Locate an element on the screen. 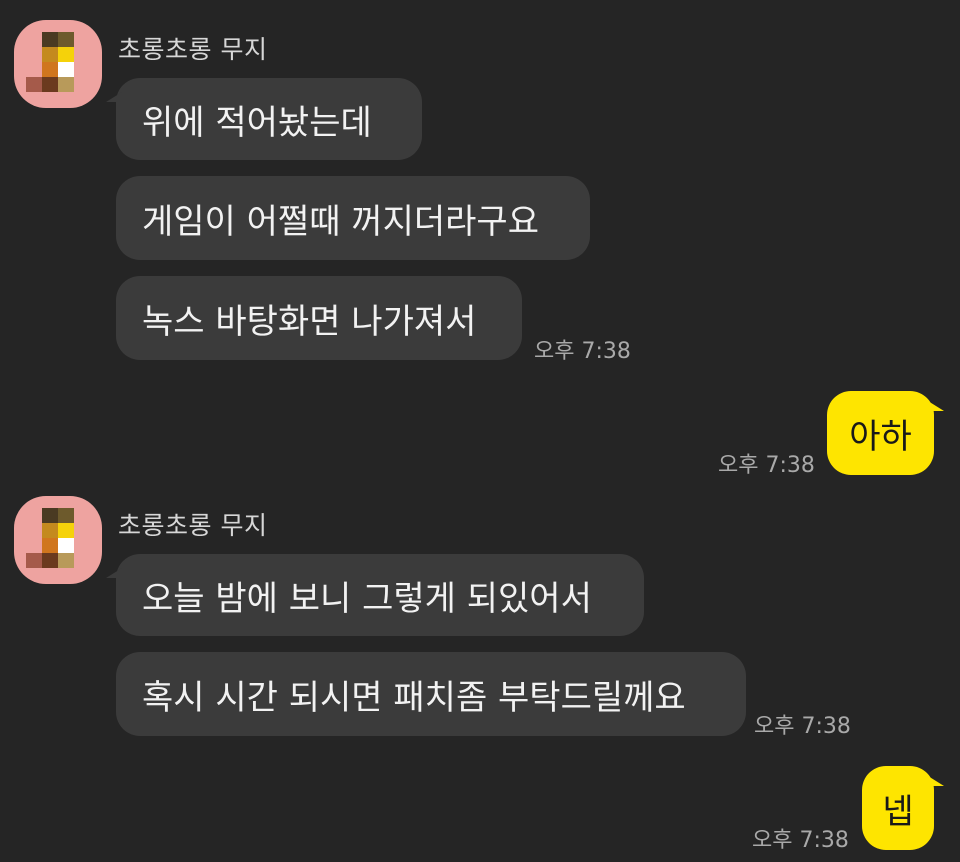 The height and width of the screenshot is (862, 960). message-bubble: 혹시 시간 되시면 패치좀 부탁드릴께요 is located at coordinates (431, 694).